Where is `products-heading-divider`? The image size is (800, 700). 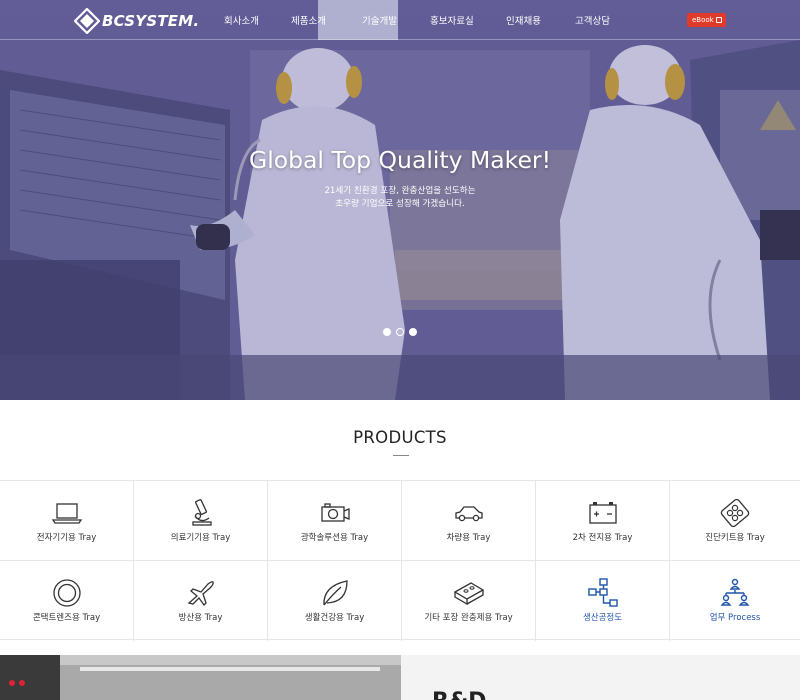
products-heading-divider is located at coordinates (401, 455).